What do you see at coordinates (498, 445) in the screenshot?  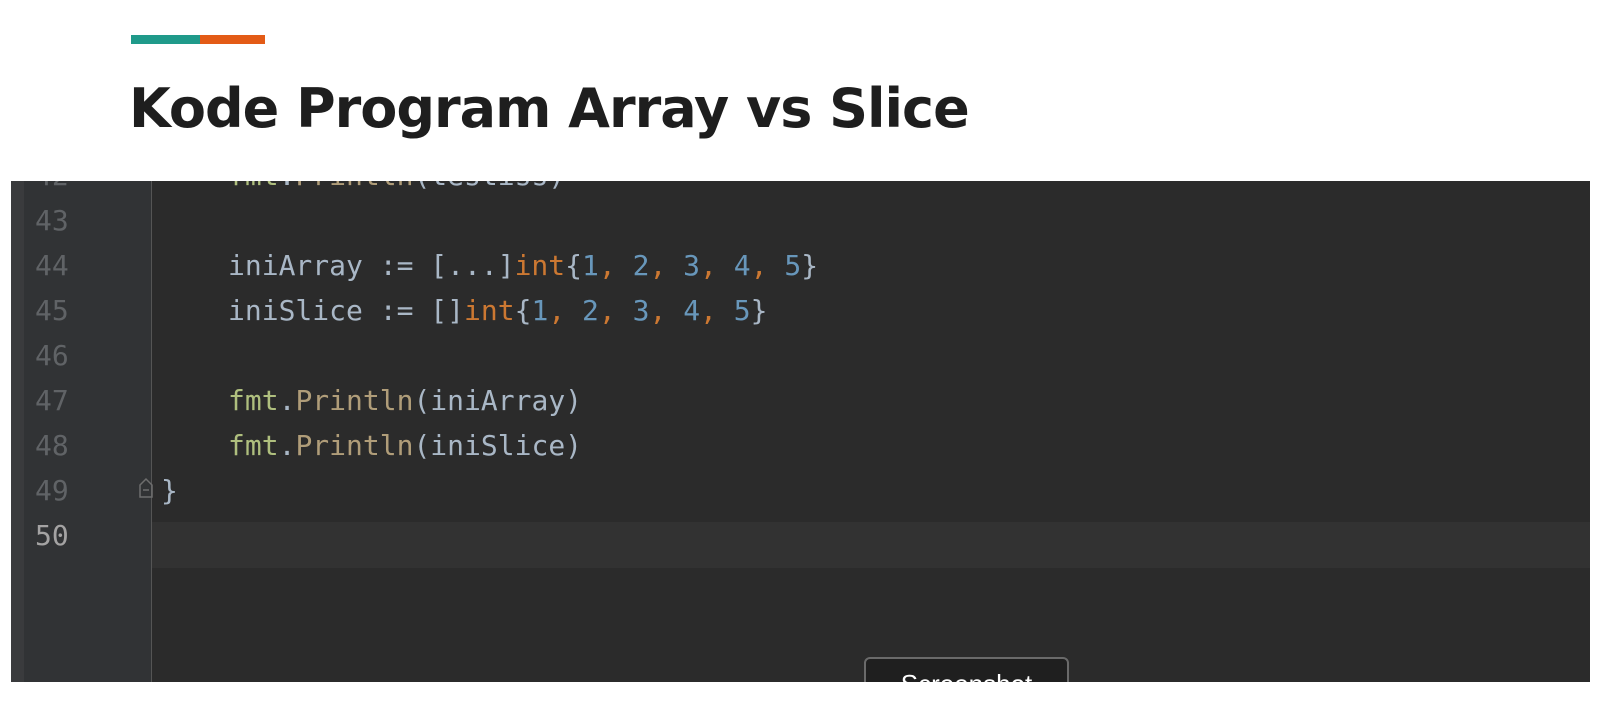 I see `code-token: (iniSlice)` at bounding box center [498, 445].